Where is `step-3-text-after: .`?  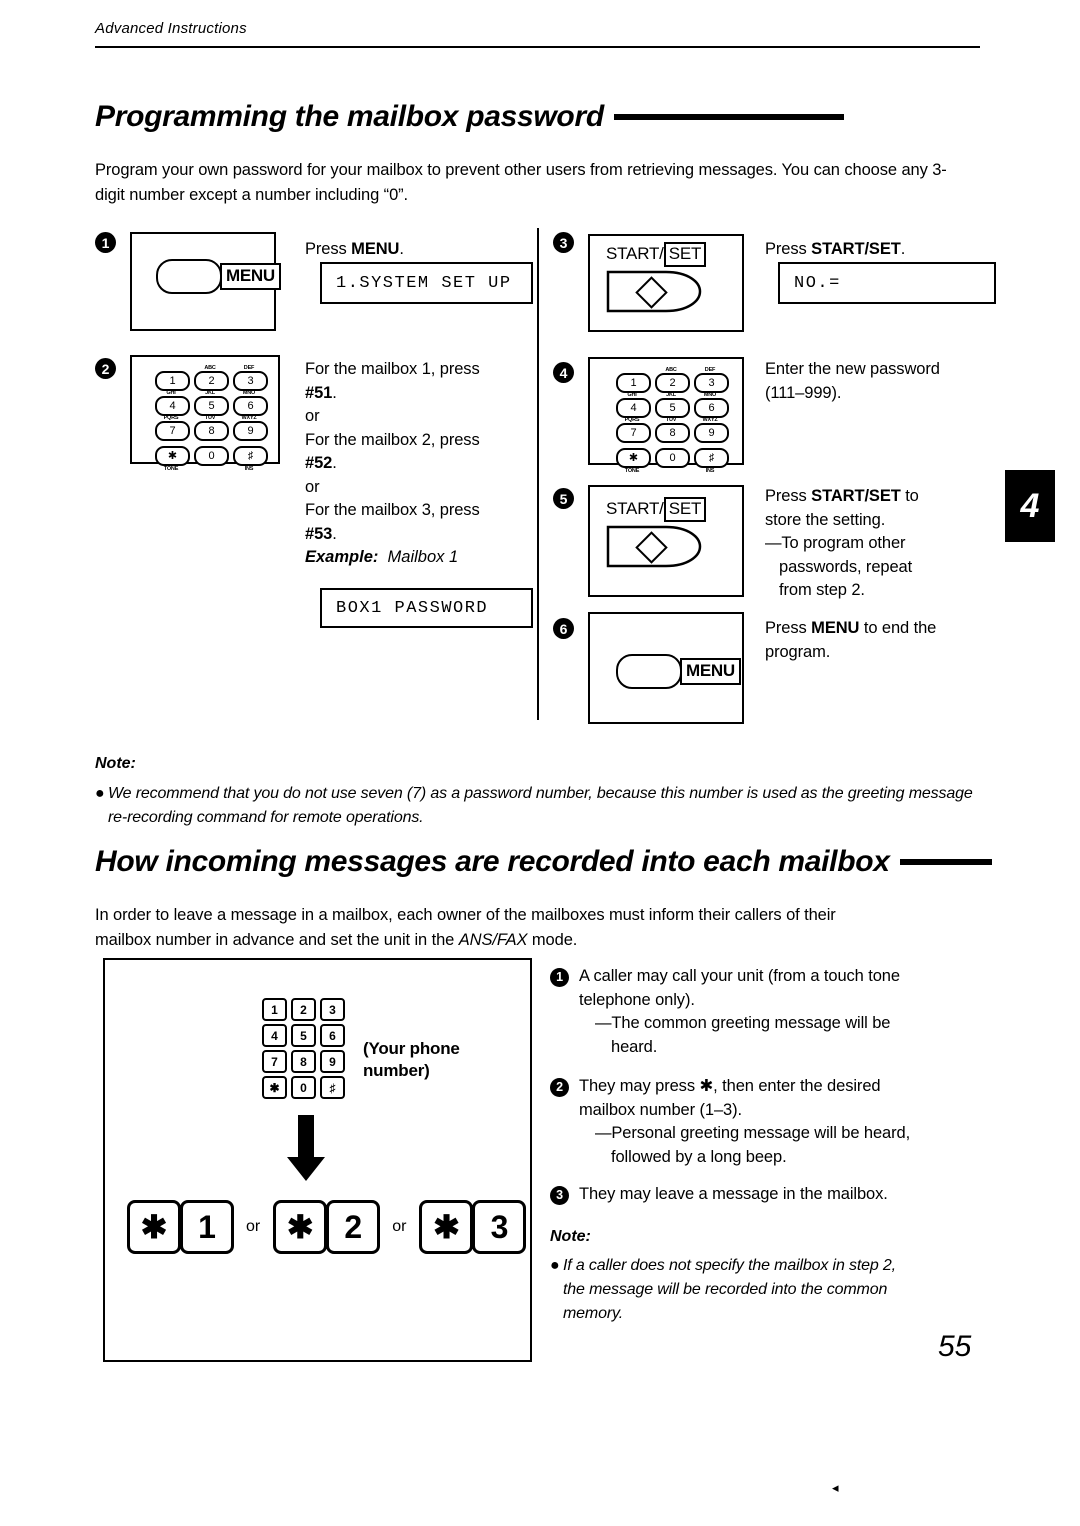 step-3-text-after: . is located at coordinates (903, 249).